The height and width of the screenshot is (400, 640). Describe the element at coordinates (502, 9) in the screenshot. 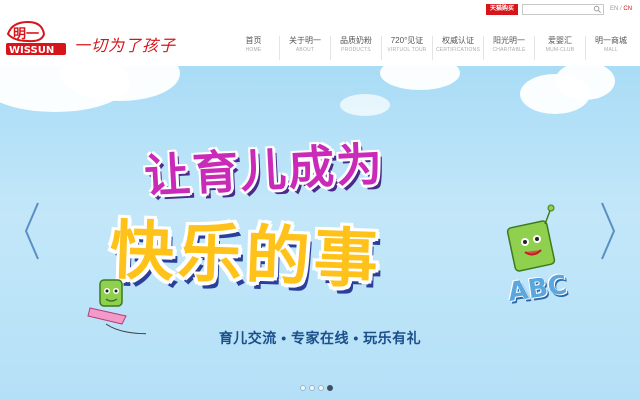

I see `tmall-buy-button: 天猫购买` at that location.